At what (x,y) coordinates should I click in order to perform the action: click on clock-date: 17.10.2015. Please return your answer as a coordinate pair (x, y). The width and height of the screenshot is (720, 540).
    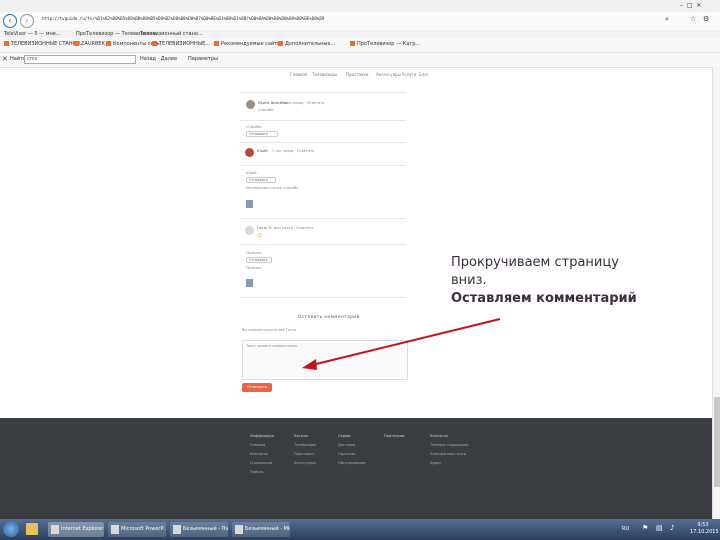
    Looking at the image, I should click on (704, 532).